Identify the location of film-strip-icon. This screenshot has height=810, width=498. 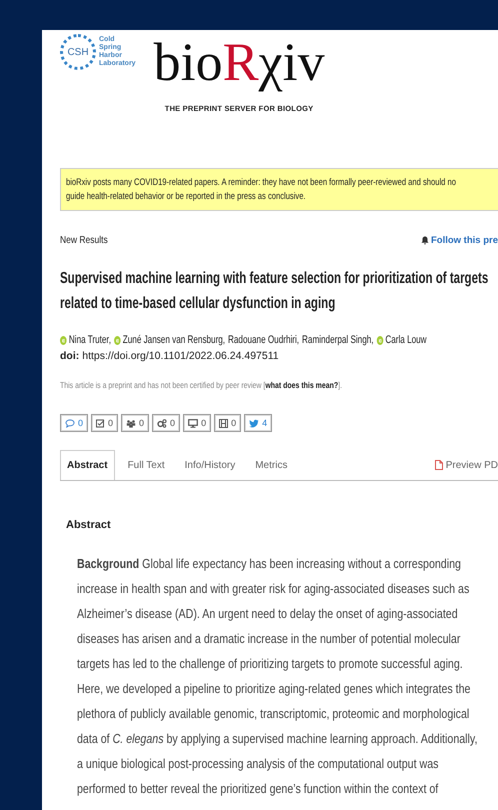
(223, 423).